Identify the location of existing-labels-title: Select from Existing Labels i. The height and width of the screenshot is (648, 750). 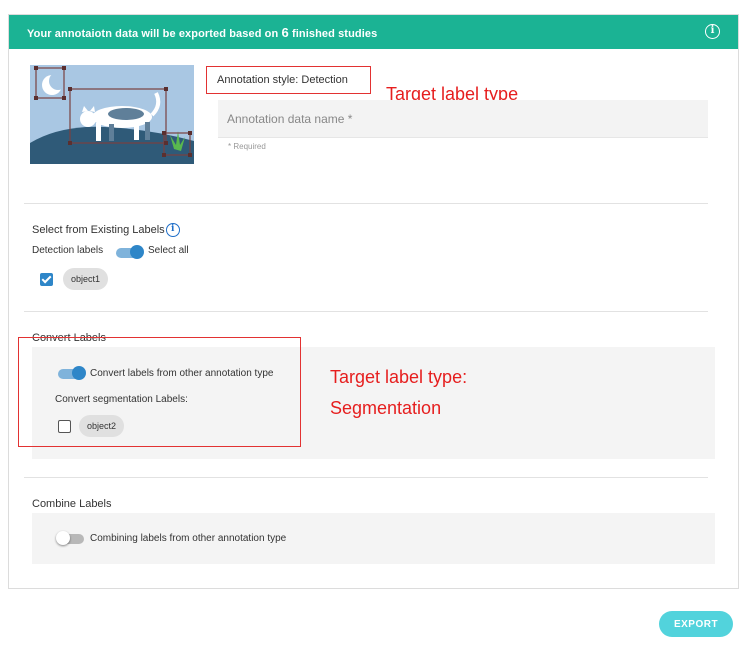
(106, 230).